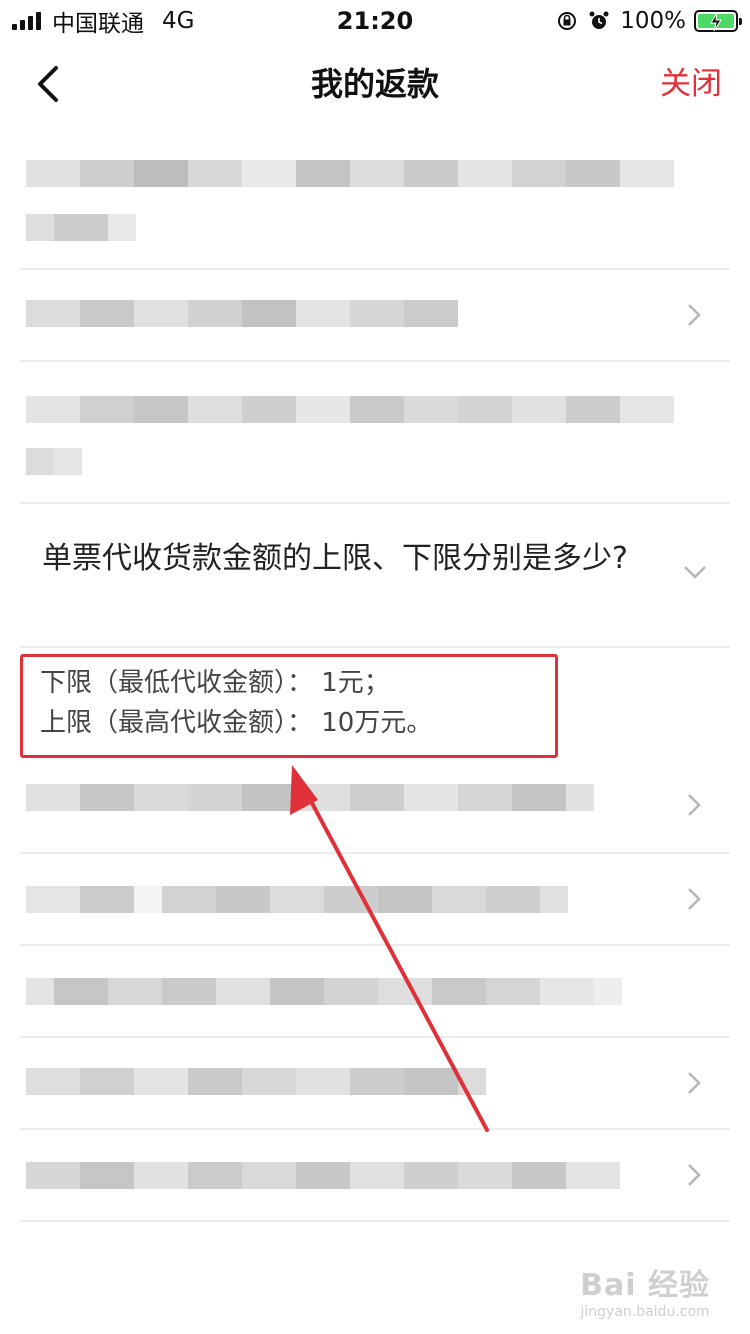  I want to click on faq-item-expanded: 单票代收货款金额的上限、下限分别是多少?, so click(375, 576).